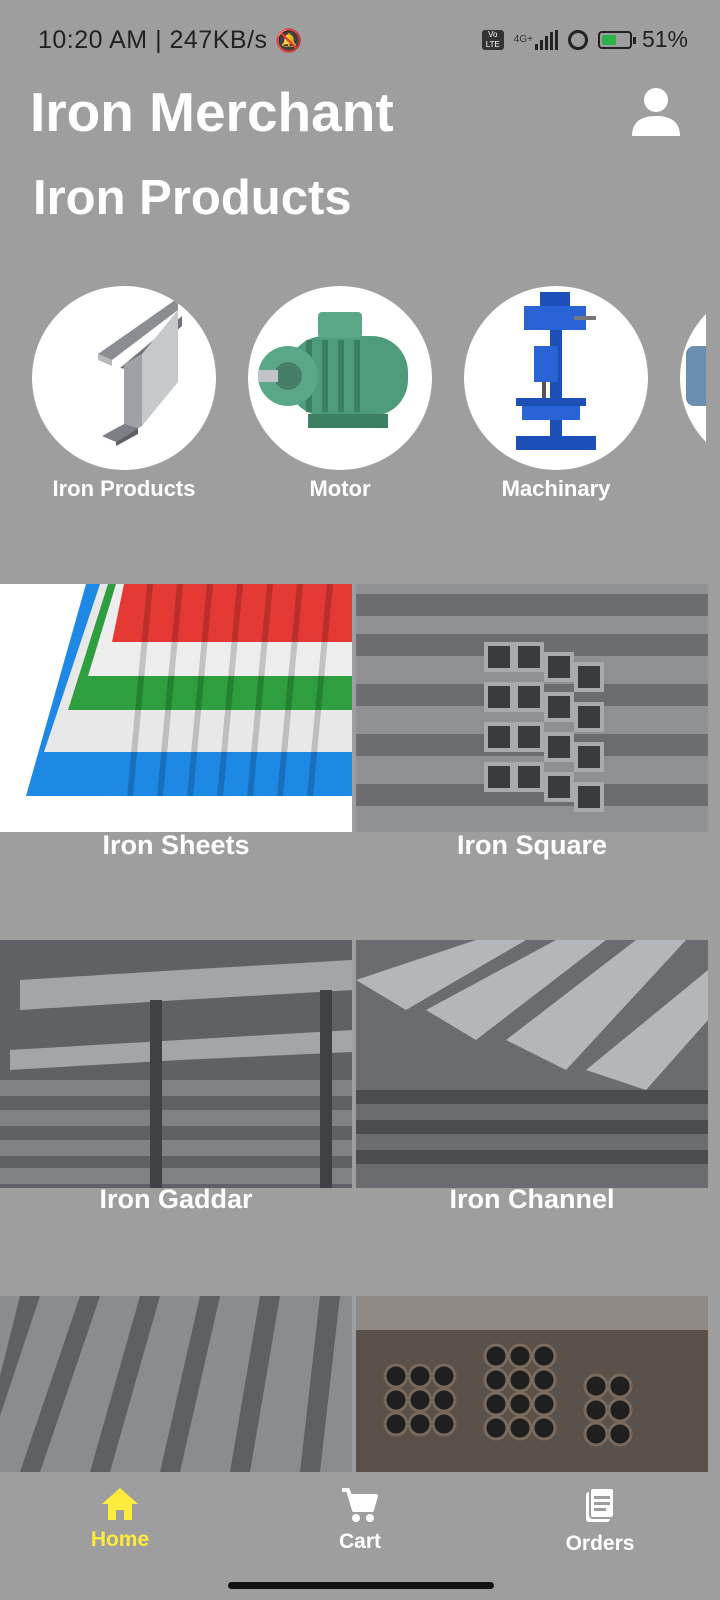  I want to click on category-label: Motor, so click(340, 488).